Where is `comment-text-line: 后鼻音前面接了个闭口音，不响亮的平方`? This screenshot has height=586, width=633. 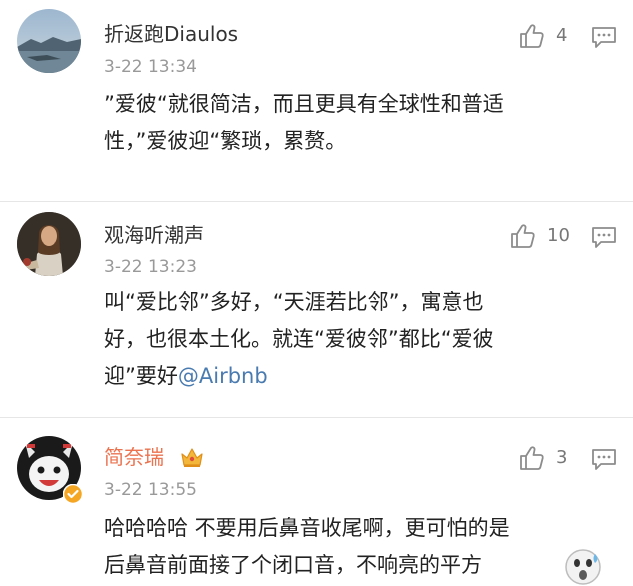 comment-text-line: 后鼻音前面接了个闭口音，不响亮的平方 is located at coordinates (293, 565).